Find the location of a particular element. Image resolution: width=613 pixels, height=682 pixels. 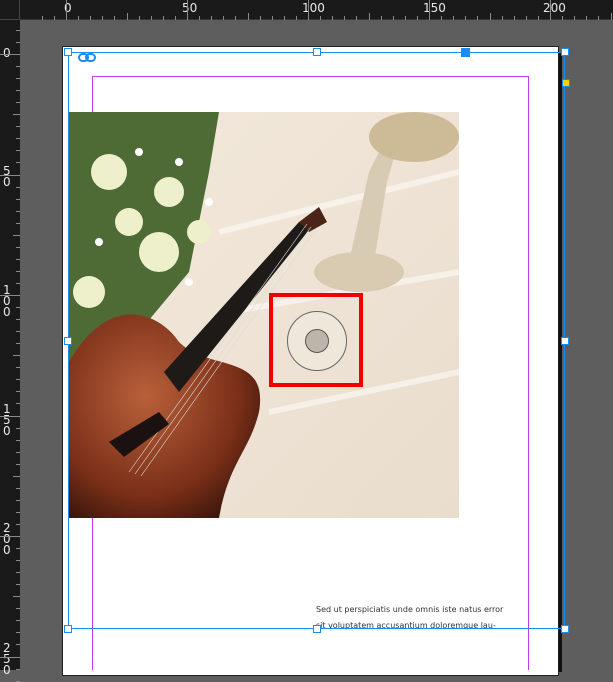

handle-middle-right is located at coordinates (565, 341).